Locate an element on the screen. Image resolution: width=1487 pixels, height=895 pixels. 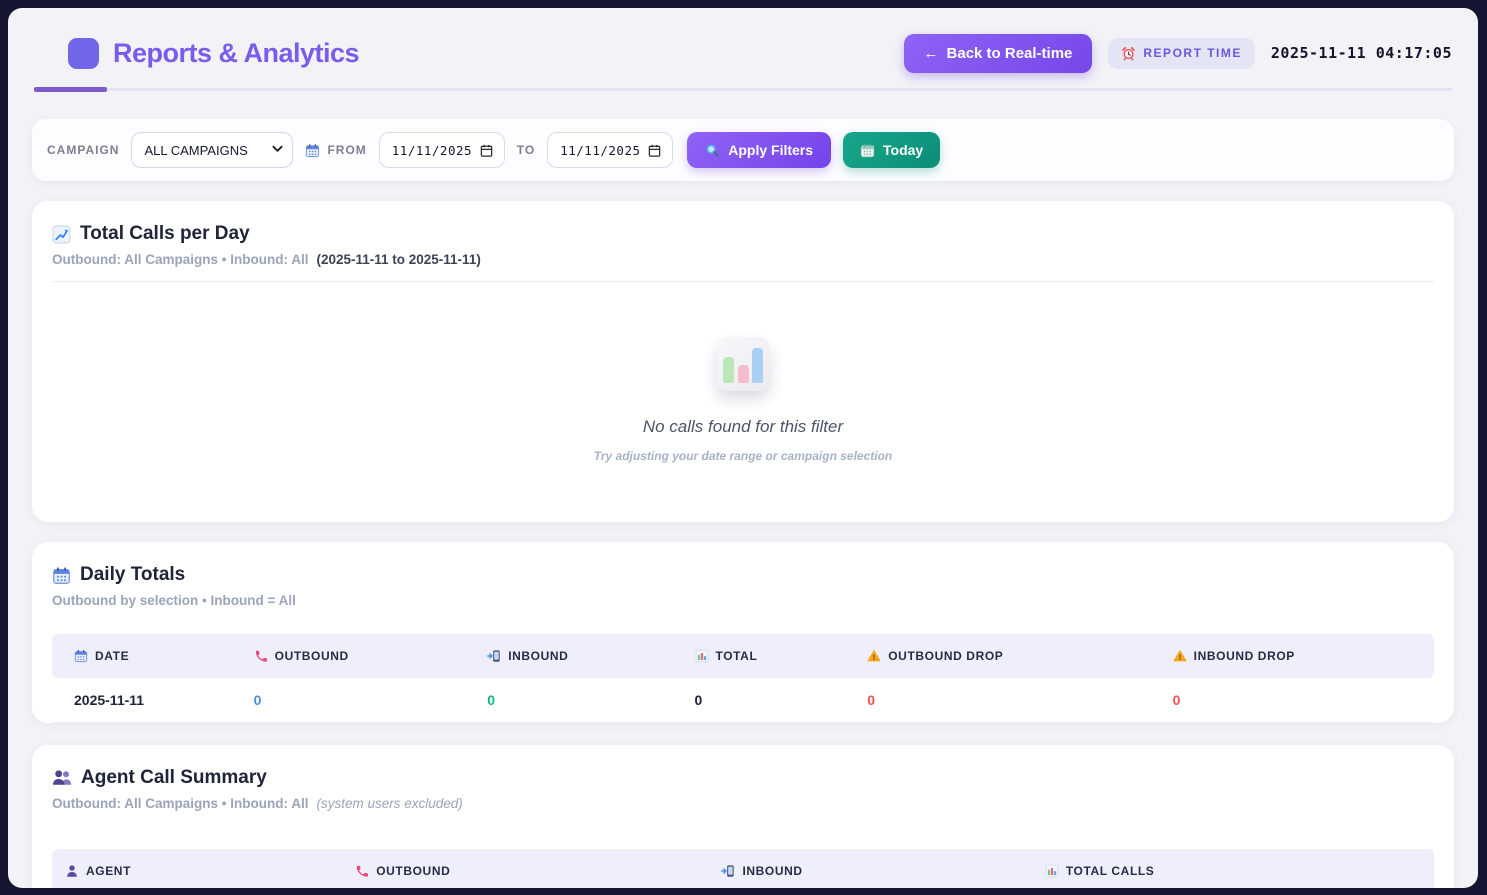
campaign-label: CAMPAIGN is located at coordinates (83, 150).